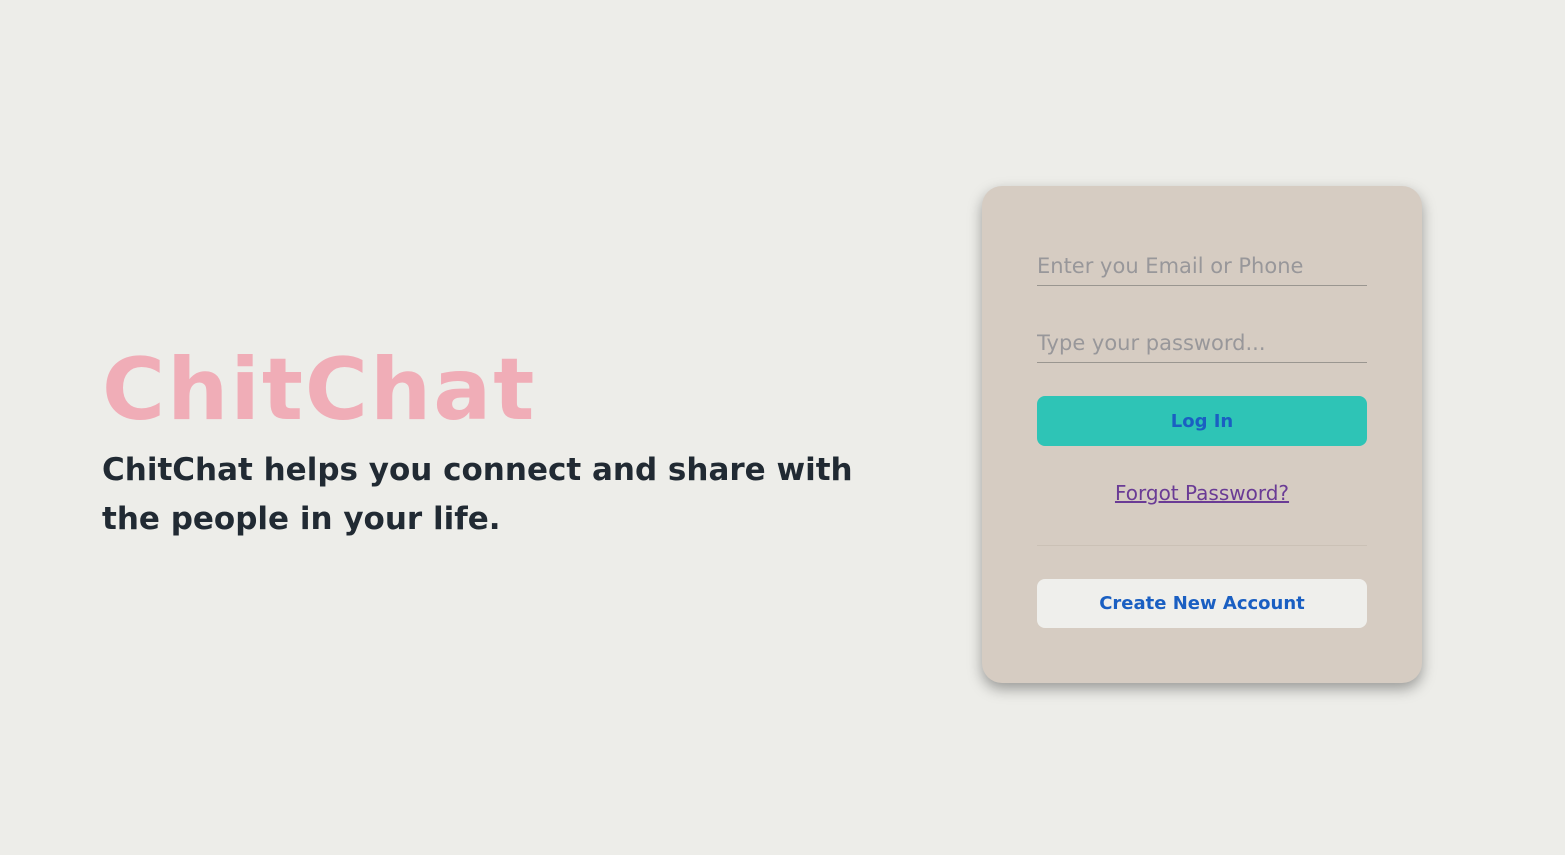  What do you see at coordinates (1202, 266) in the screenshot?
I see `email-field` at bounding box center [1202, 266].